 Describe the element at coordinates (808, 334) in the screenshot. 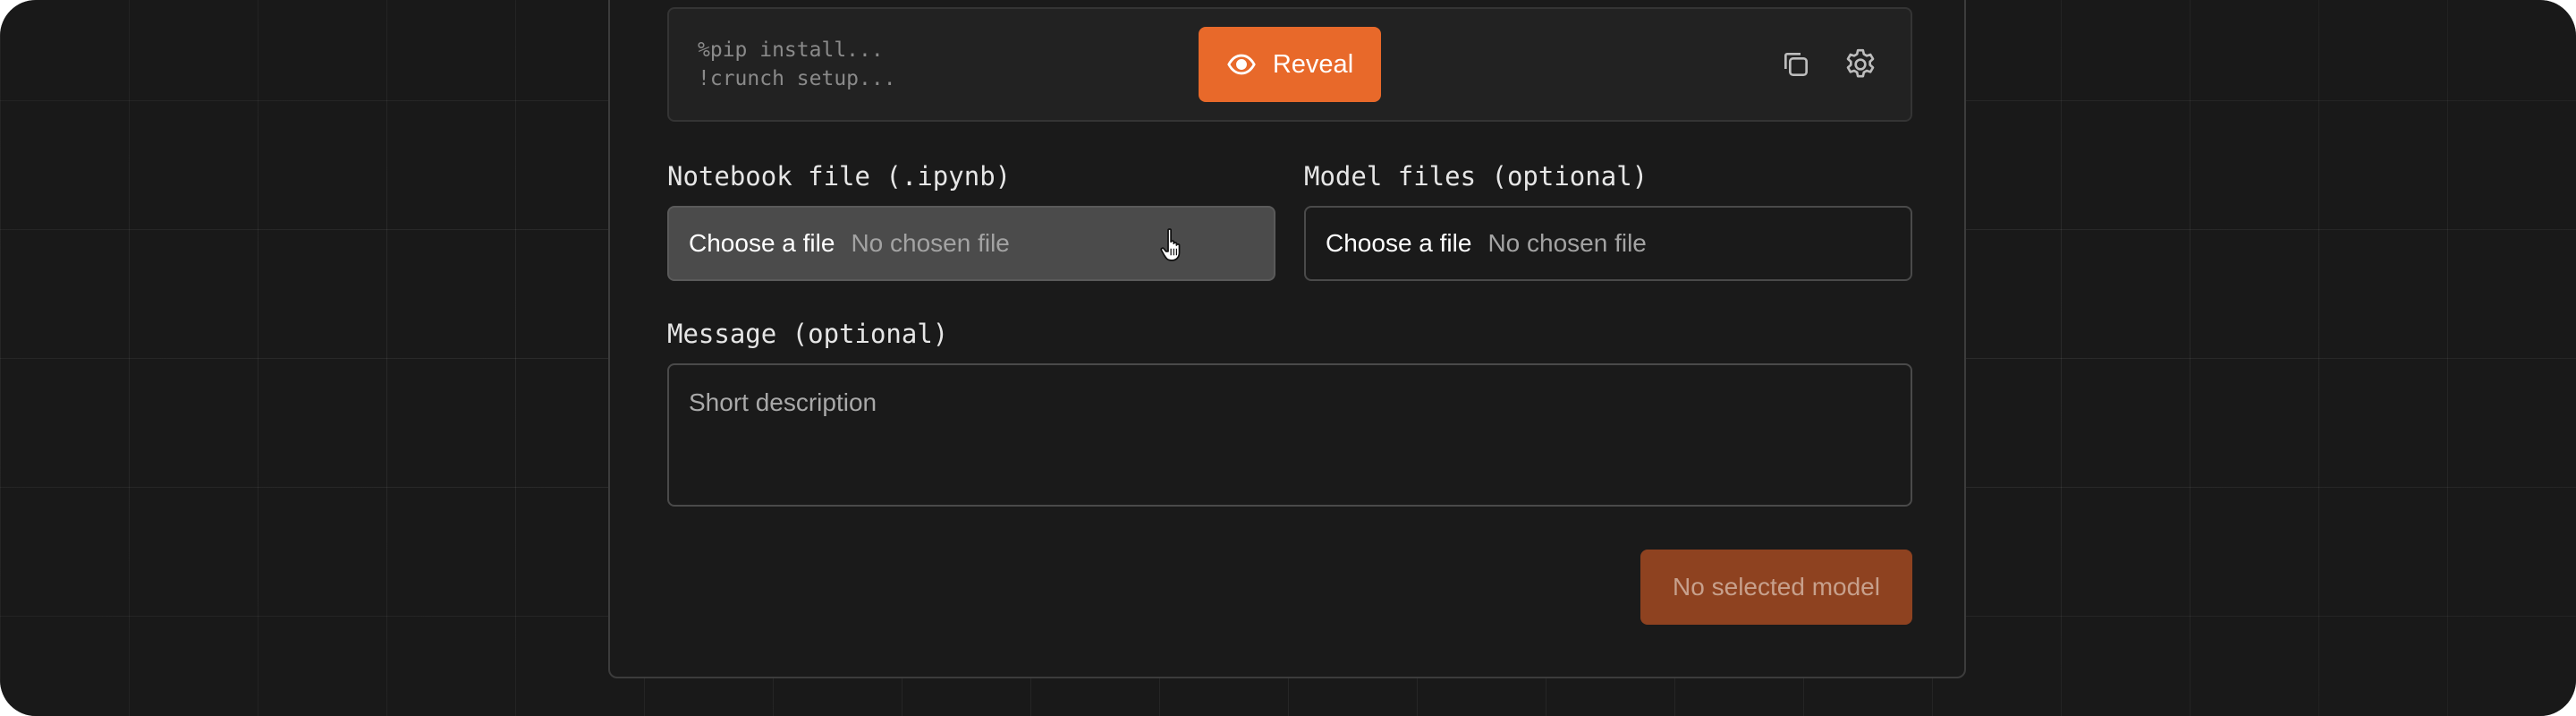

I see `message-label: Message (optional)` at that location.